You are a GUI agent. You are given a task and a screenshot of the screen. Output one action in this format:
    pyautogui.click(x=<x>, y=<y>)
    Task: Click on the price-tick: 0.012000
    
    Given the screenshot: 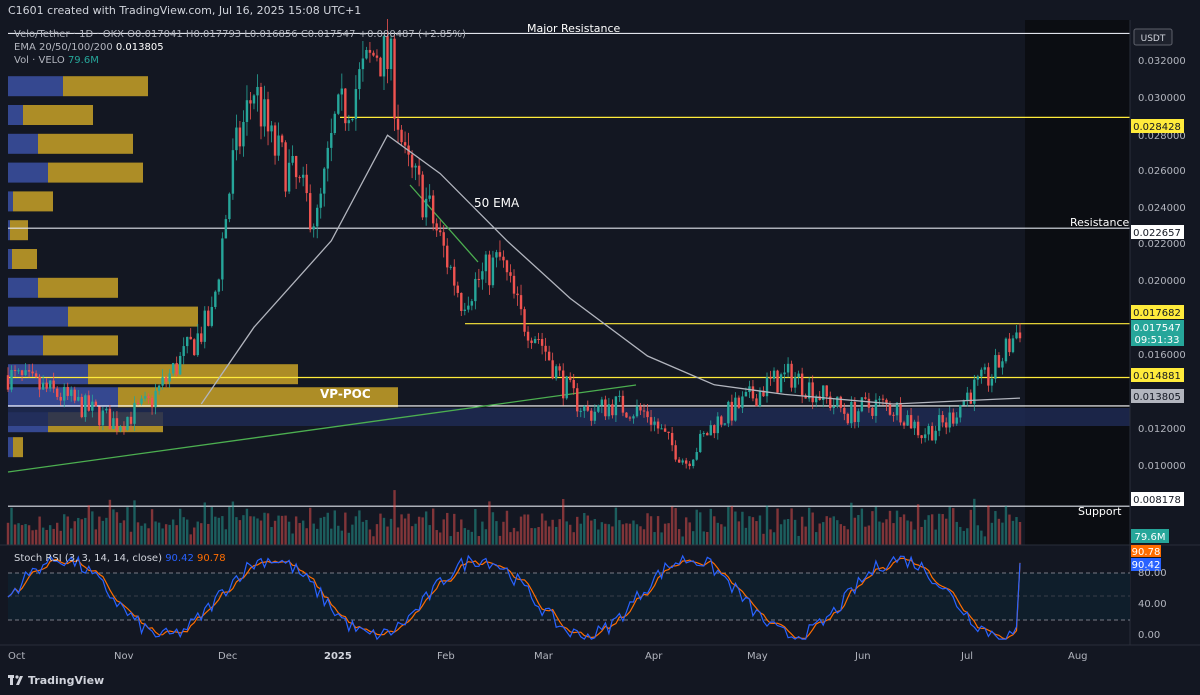 What is the action you would take?
    pyautogui.click(x=1162, y=429)
    